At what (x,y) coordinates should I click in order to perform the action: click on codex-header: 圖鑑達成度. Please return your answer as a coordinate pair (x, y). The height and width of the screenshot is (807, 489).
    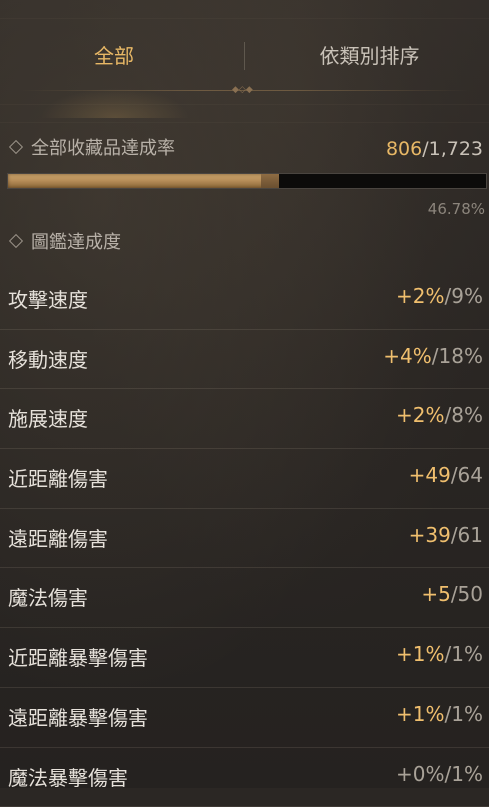
    Looking at the image, I should click on (64, 243).